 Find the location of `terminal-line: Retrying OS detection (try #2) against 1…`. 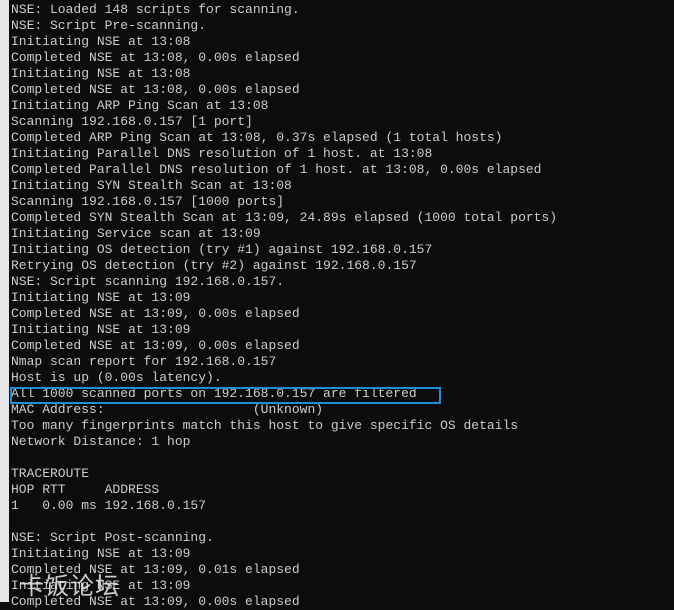

terminal-line: Retrying OS detection (try #2) against 1… is located at coordinates (214, 265).